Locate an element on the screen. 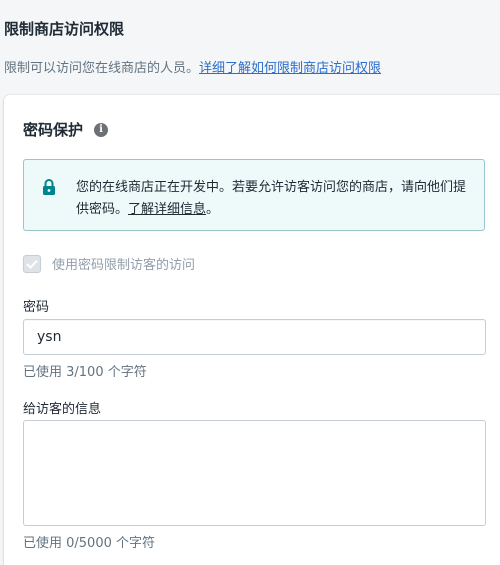 The image size is (500, 565). password-label: 密码 is located at coordinates (36, 307).